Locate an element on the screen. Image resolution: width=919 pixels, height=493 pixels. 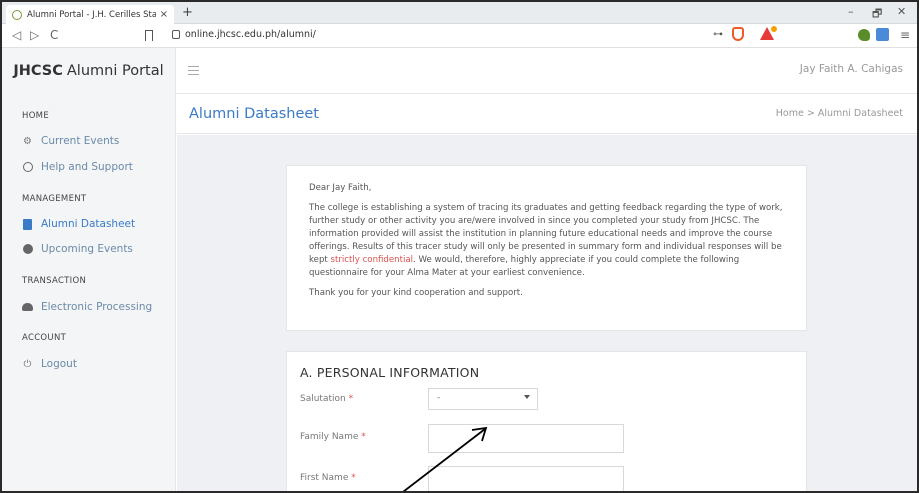
sidebar-item-help-support: Help and Support is located at coordinates (77, 167).